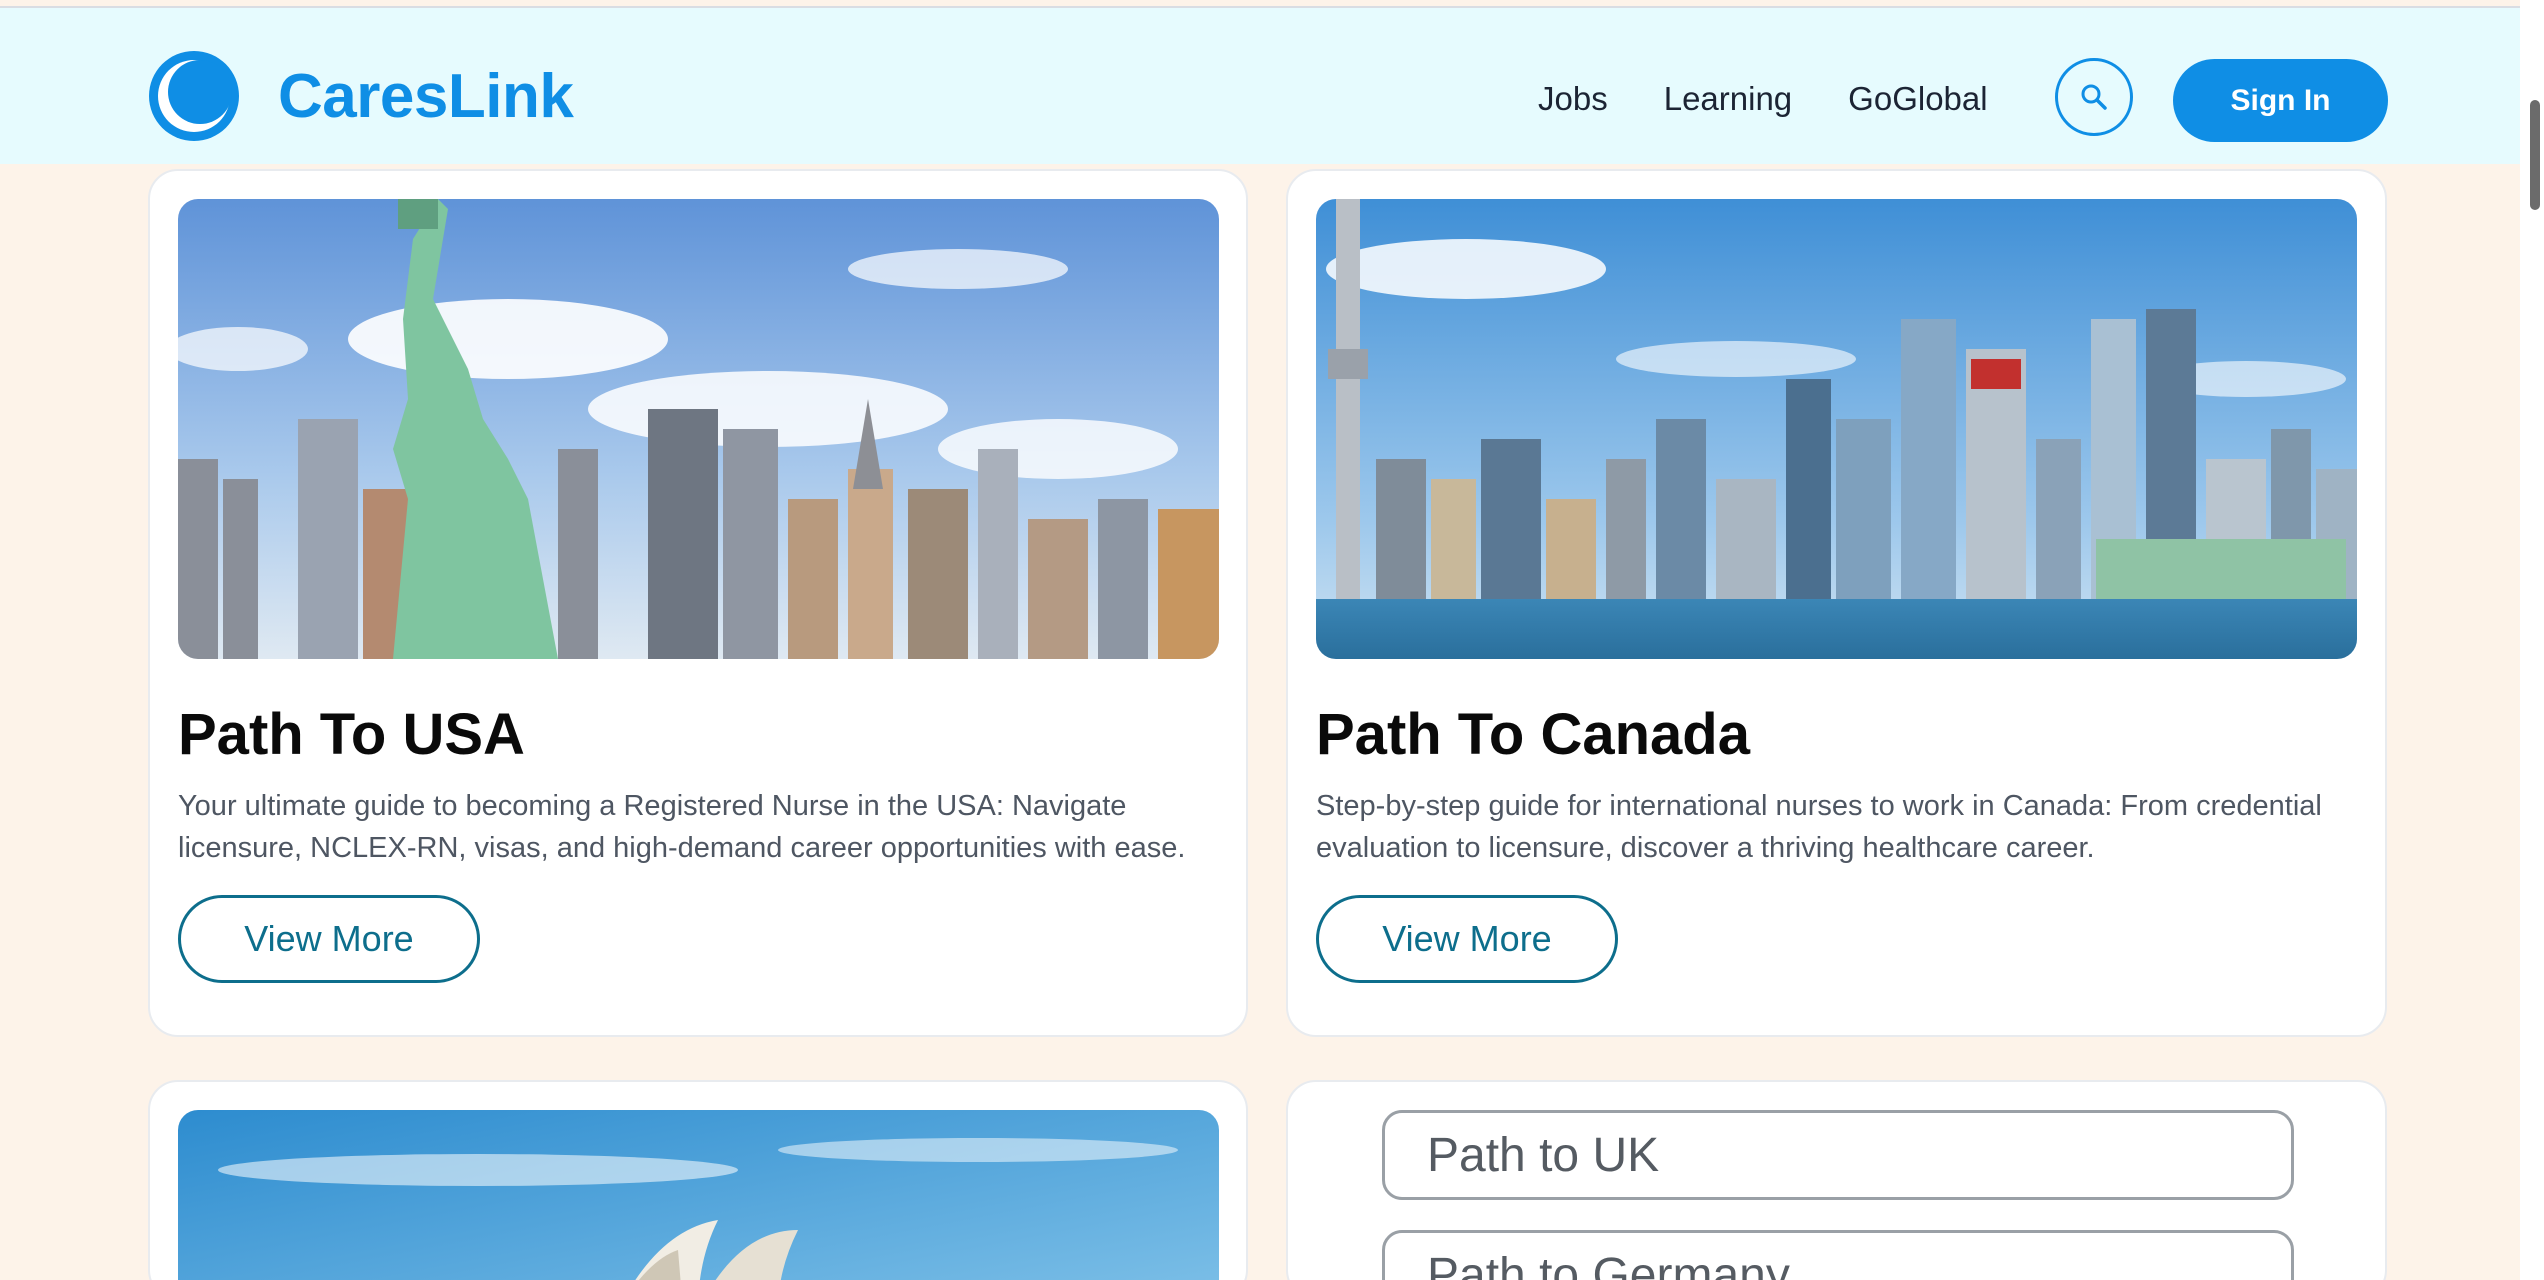 The width and height of the screenshot is (2544, 1280). Describe the element at coordinates (1533, 734) in the screenshot. I see `card-title: Path To Canada` at that location.